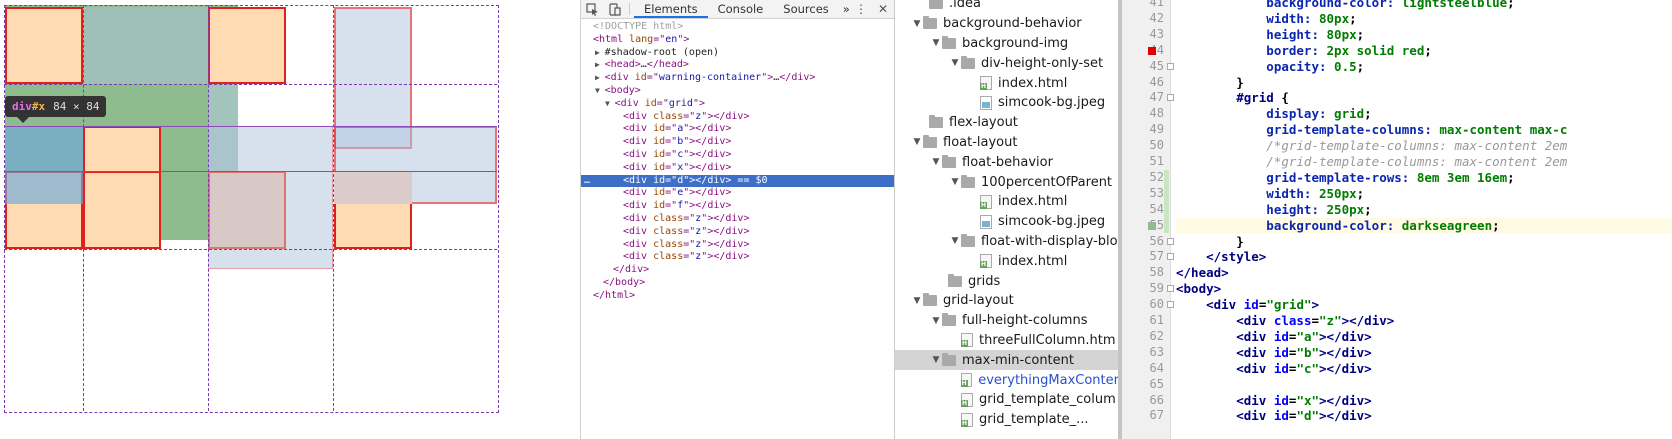  Describe the element at coordinates (1424, 130) in the screenshot. I see `code-line: grid-template-columns: max-content max-c` at that location.